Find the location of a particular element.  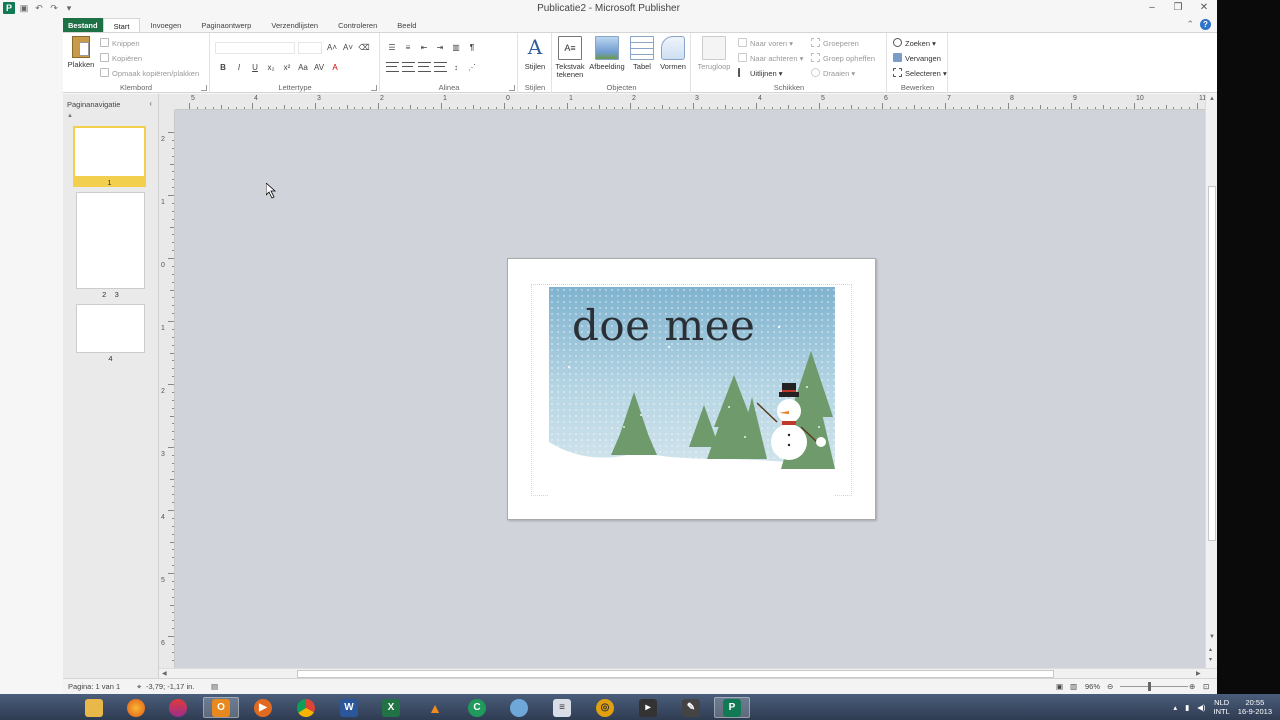

close-button: ✕ is located at coordinates (1204, 8).